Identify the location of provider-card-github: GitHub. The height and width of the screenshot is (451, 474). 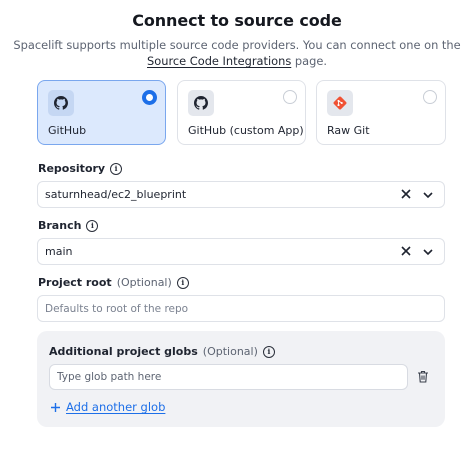
(101, 112).